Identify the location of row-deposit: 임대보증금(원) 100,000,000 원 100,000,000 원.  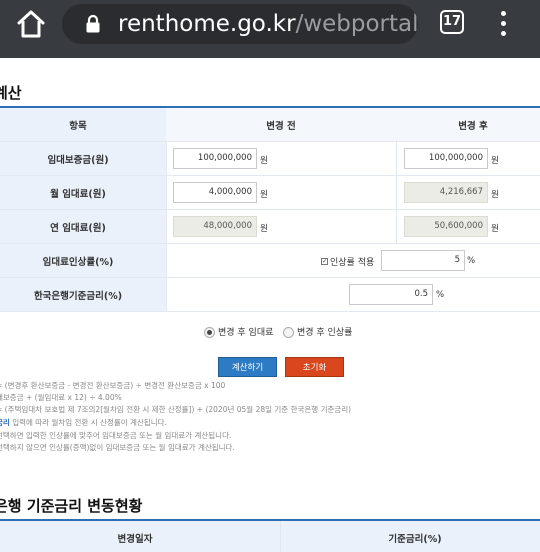
(270, 159).